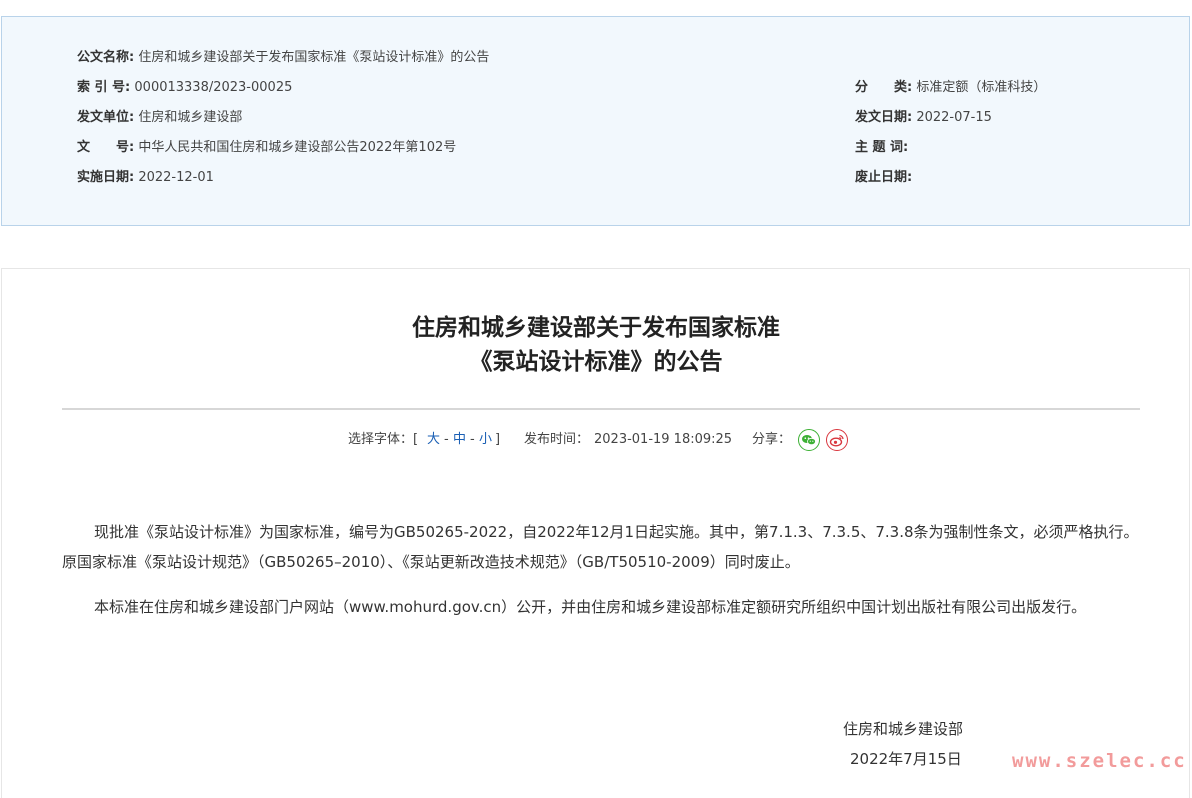 This screenshot has height=798, width=1192. Describe the element at coordinates (596, 345) in the screenshot. I see `article-title: 住房和城乡建设部关于发布国家标准 《泵站设计标准》的公告` at that location.